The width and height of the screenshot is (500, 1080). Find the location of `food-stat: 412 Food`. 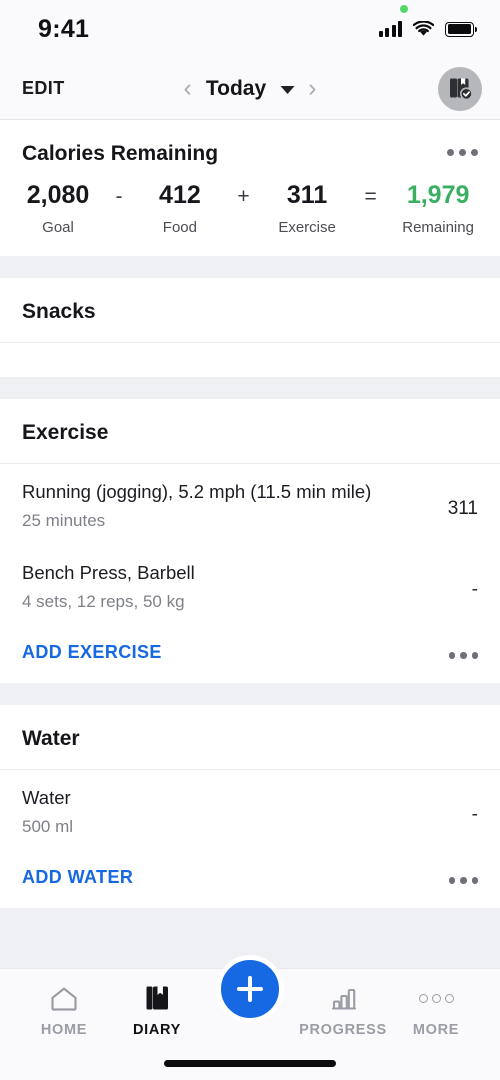

food-stat: 412 Food is located at coordinates (180, 208).